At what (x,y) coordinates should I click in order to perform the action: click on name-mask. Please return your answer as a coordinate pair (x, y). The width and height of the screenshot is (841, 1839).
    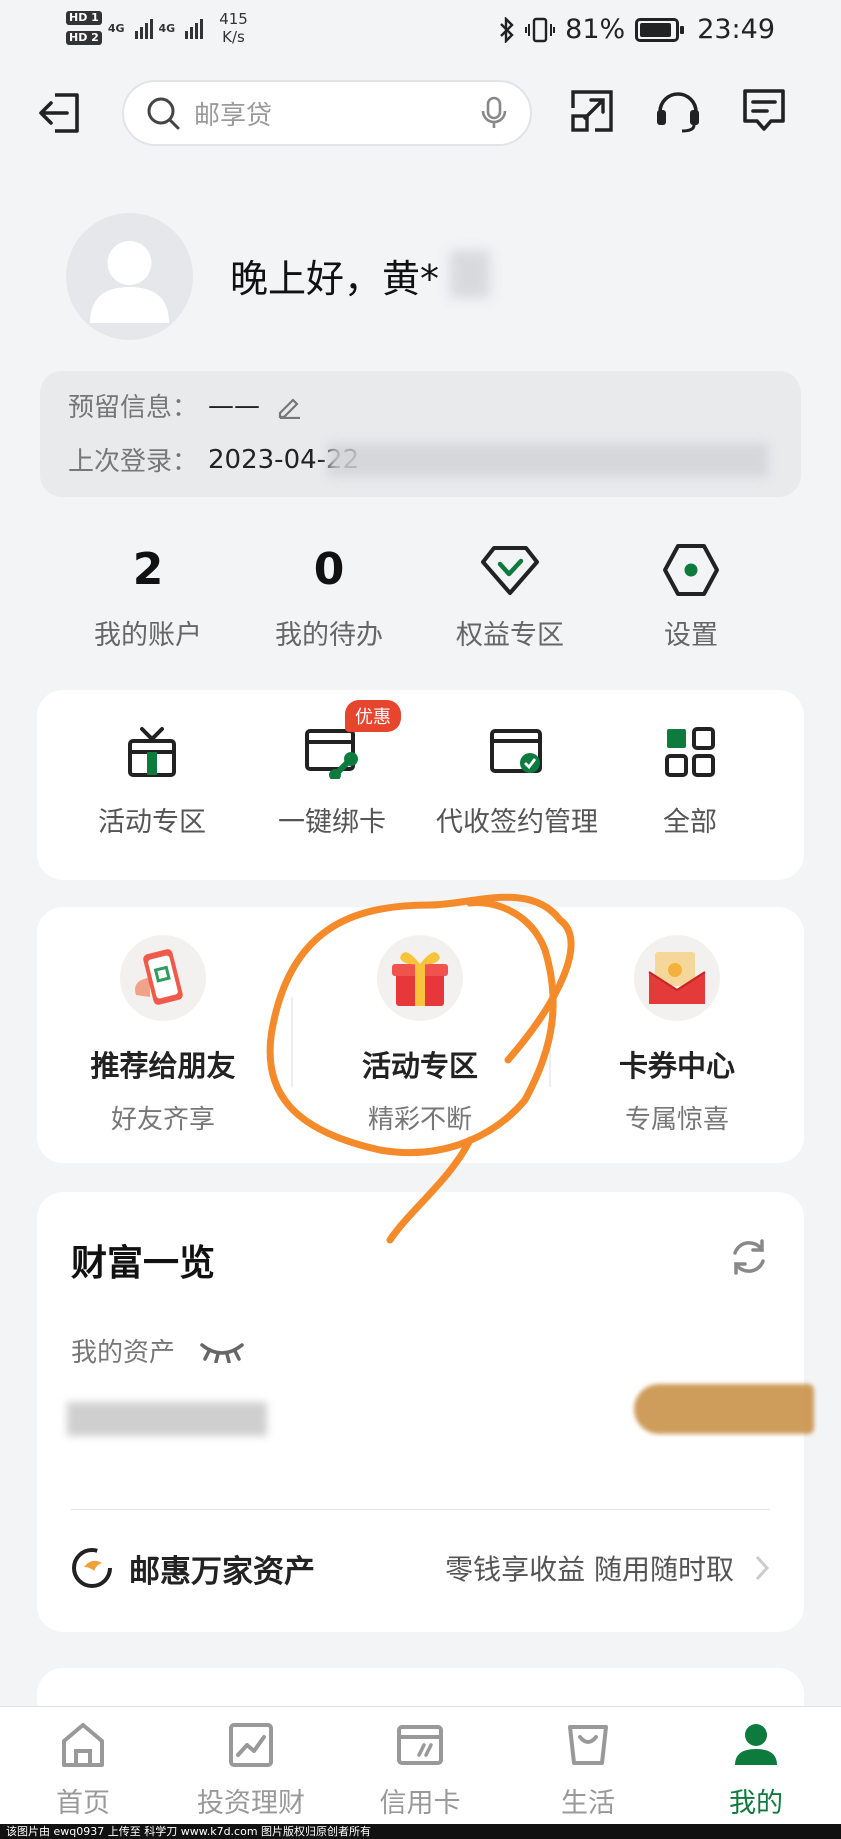
    Looking at the image, I should click on (470, 274).